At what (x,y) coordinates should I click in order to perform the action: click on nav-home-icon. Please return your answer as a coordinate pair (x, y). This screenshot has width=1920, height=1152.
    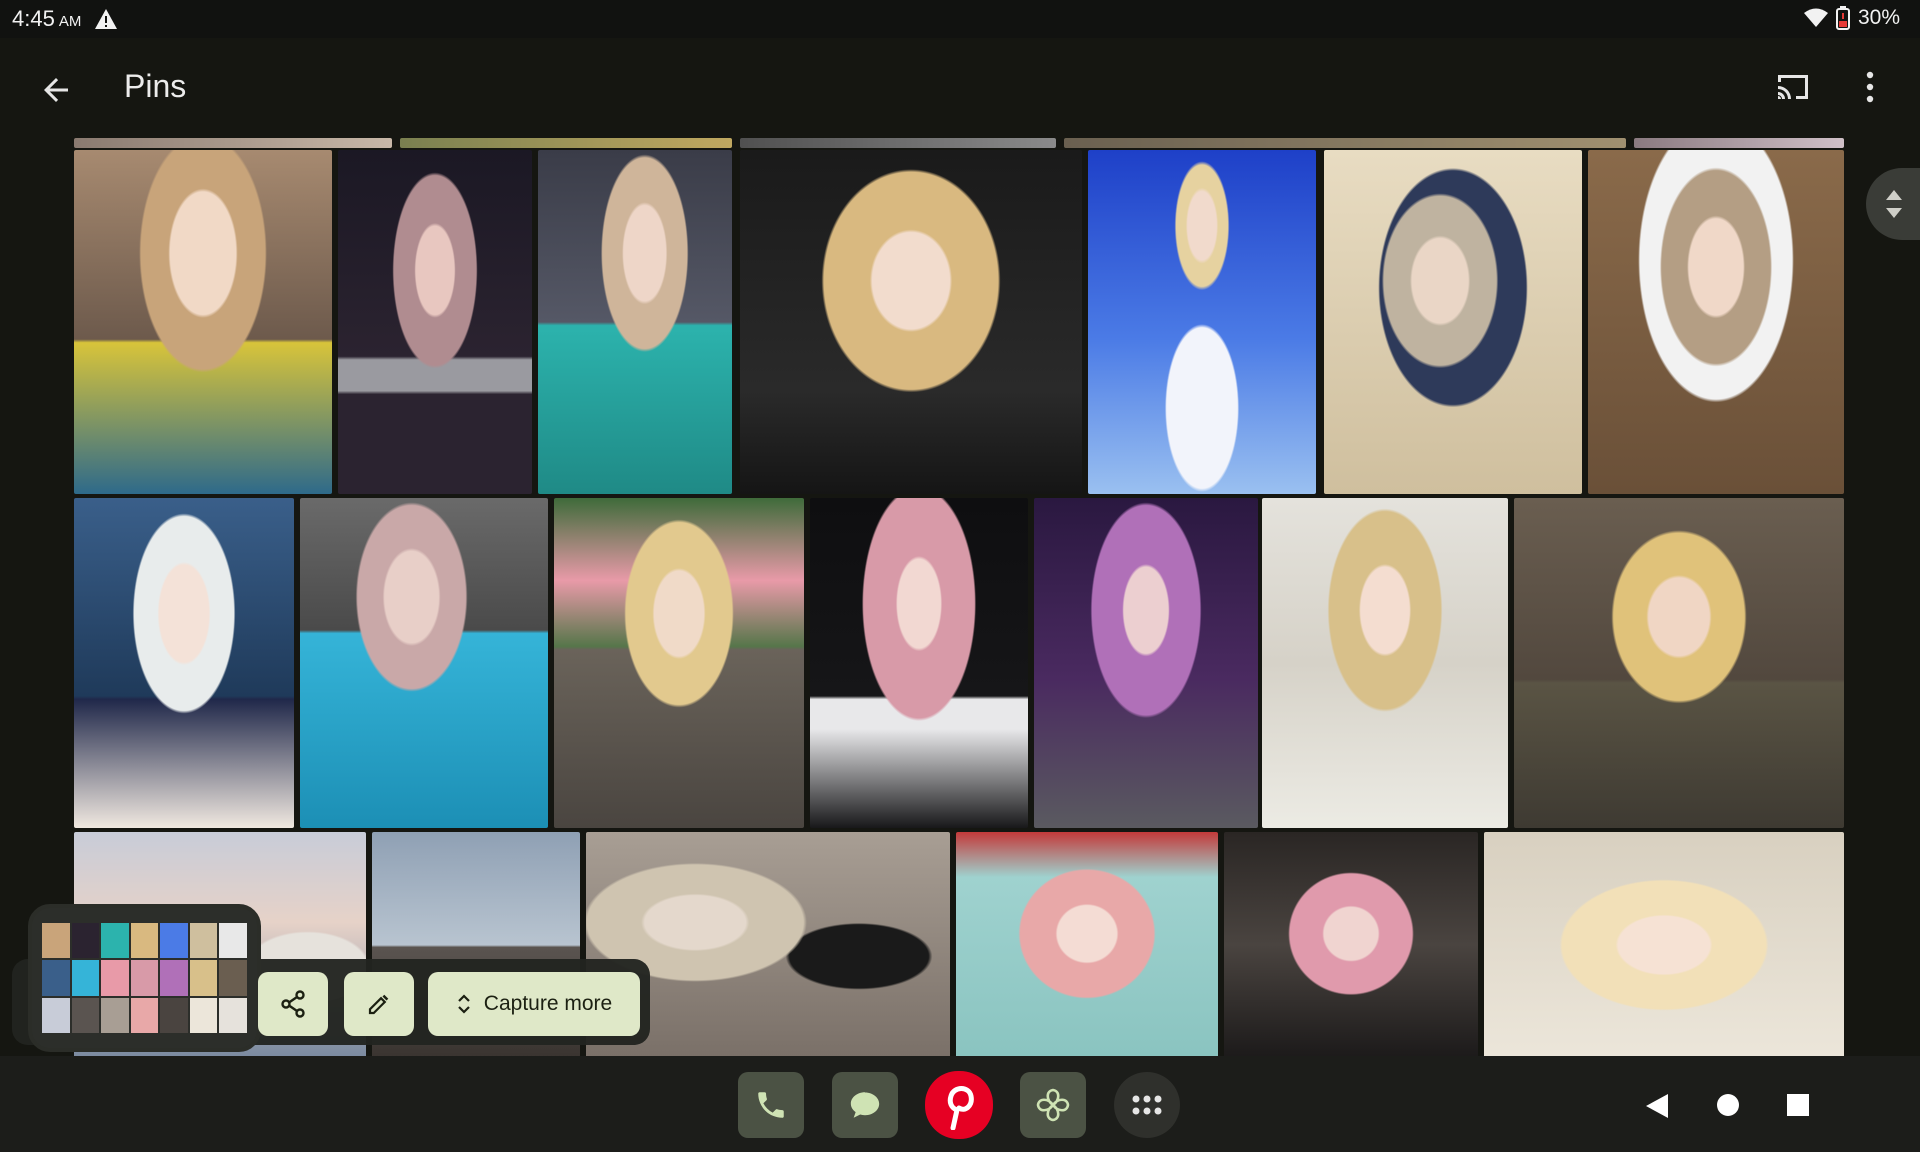
    Looking at the image, I should click on (1728, 1105).